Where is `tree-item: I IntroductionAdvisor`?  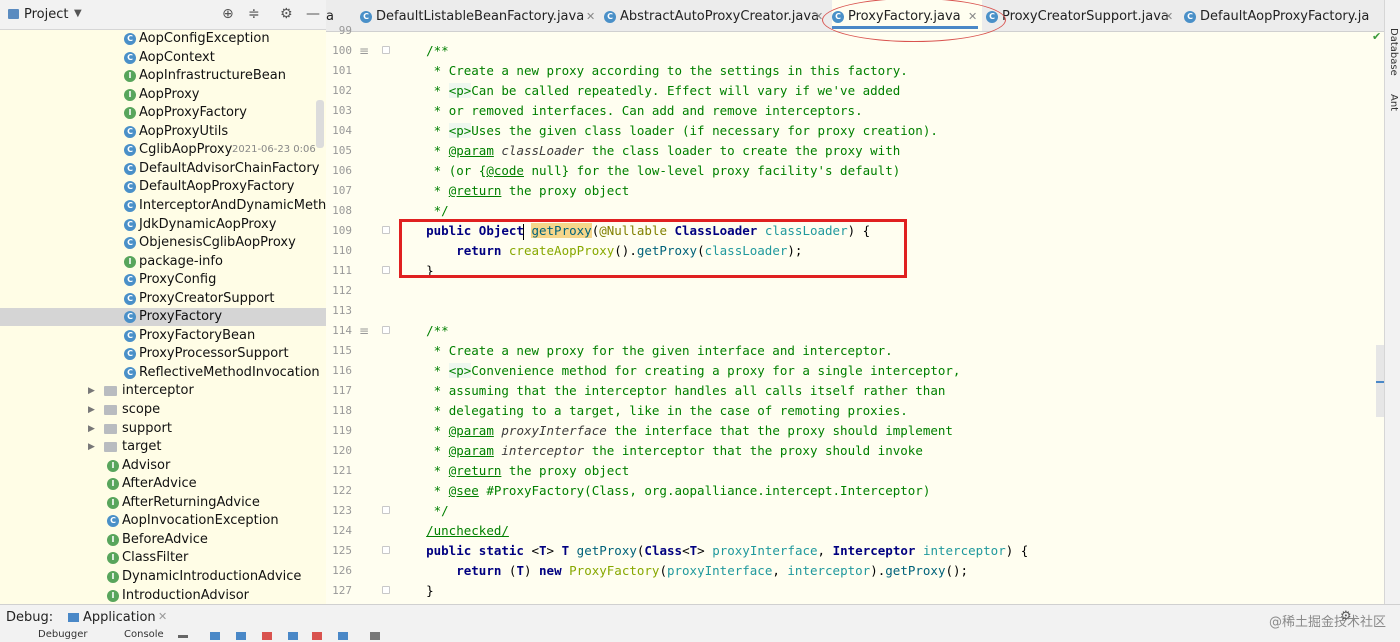 tree-item: I IntroductionAdvisor is located at coordinates (163, 596).